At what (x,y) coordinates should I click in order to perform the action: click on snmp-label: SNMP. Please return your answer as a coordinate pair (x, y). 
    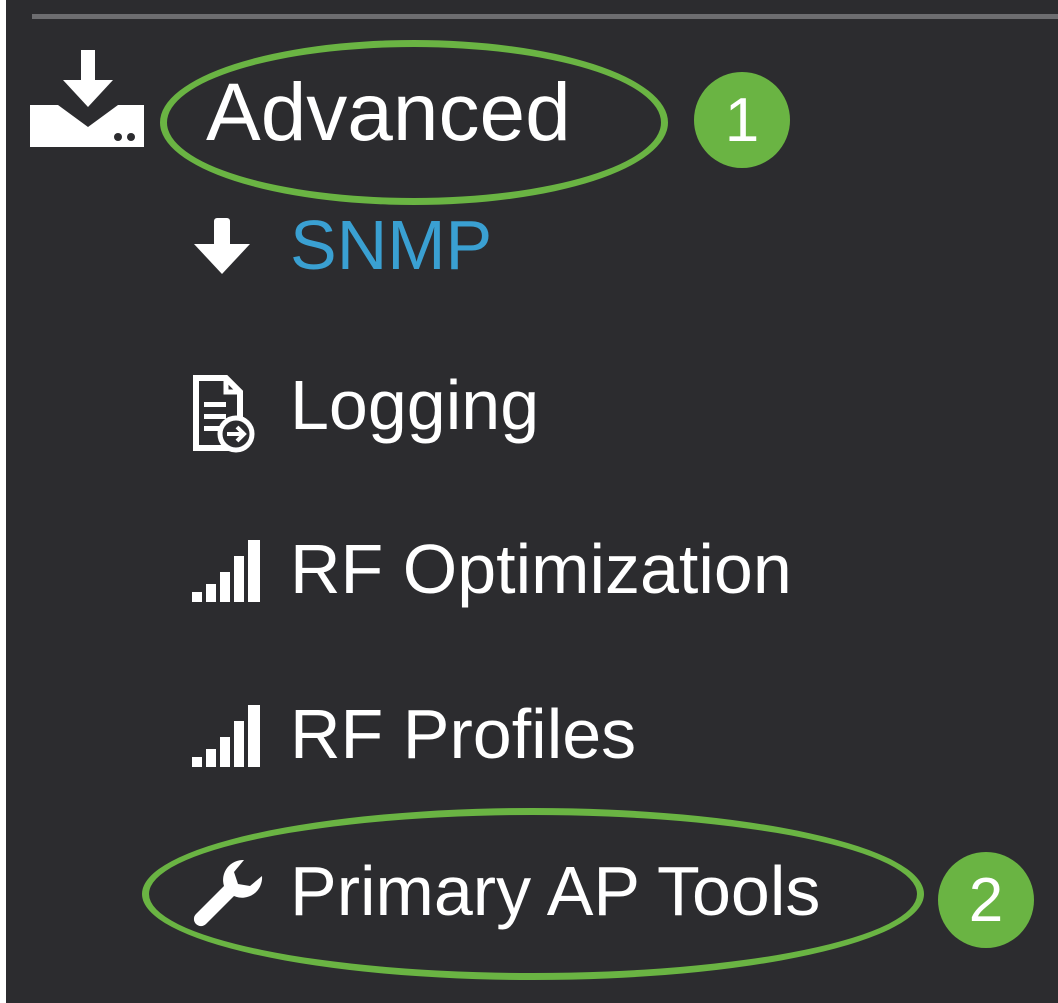
    Looking at the image, I should click on (391, 245).